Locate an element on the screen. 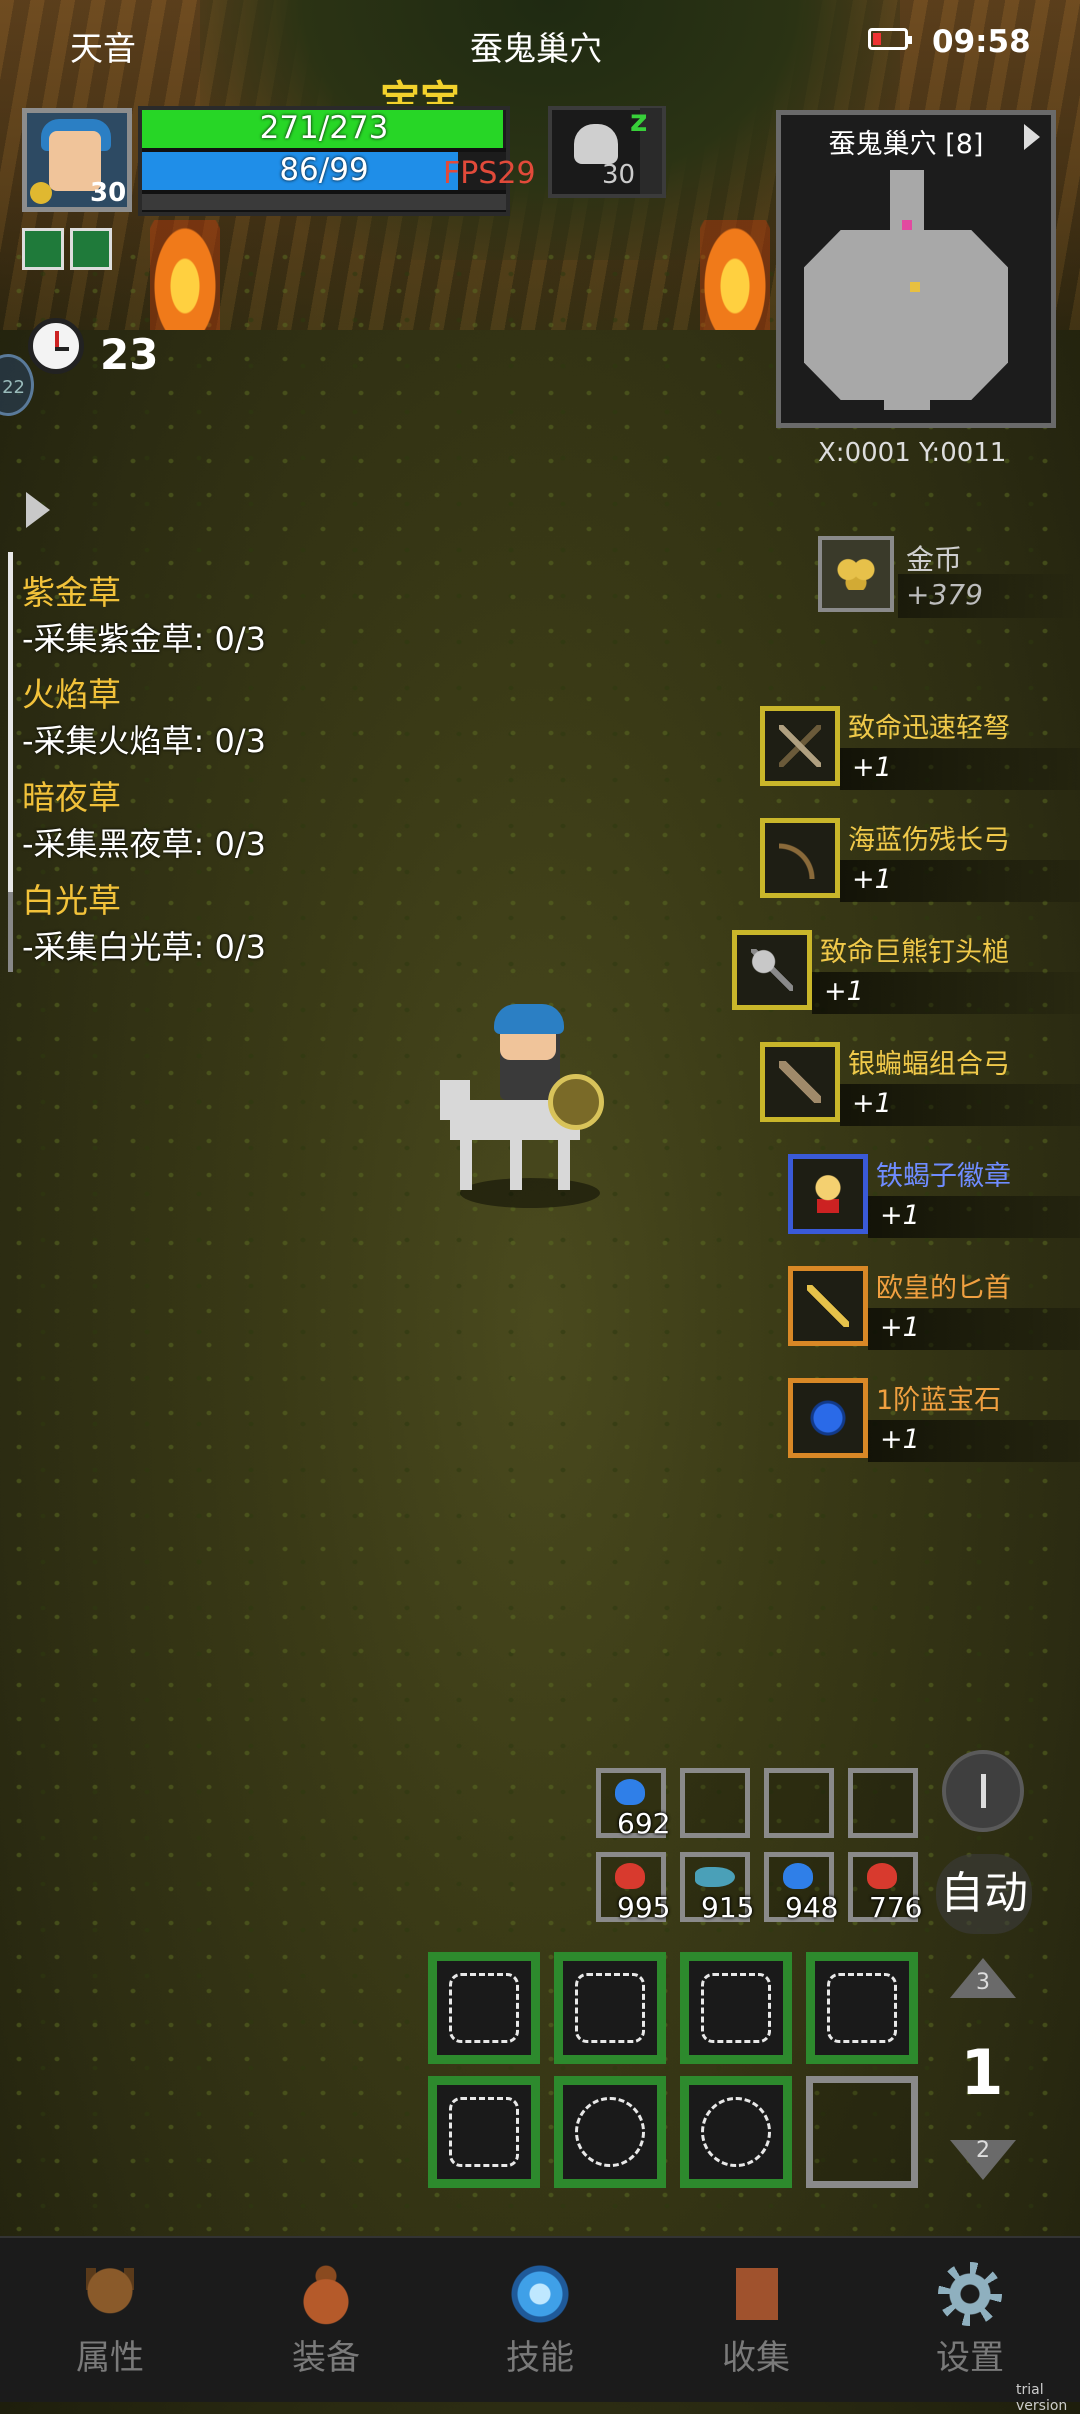 The width and height of the screenshot is (1080, 2414). loot-name: 致命巨熊钉头槌 is located at coordinates (914, 952).